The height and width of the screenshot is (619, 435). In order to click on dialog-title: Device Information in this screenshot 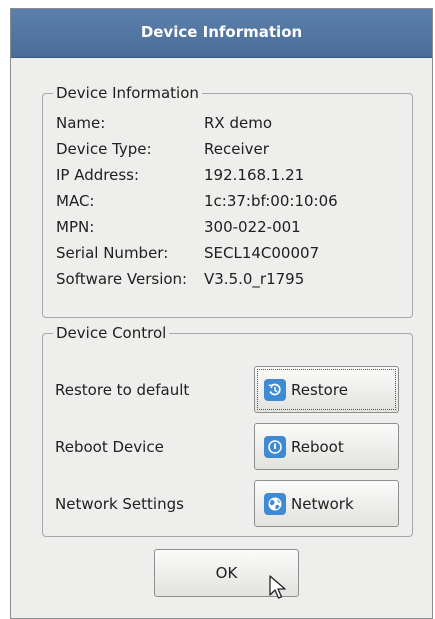, I will do `click(221, 32)`.